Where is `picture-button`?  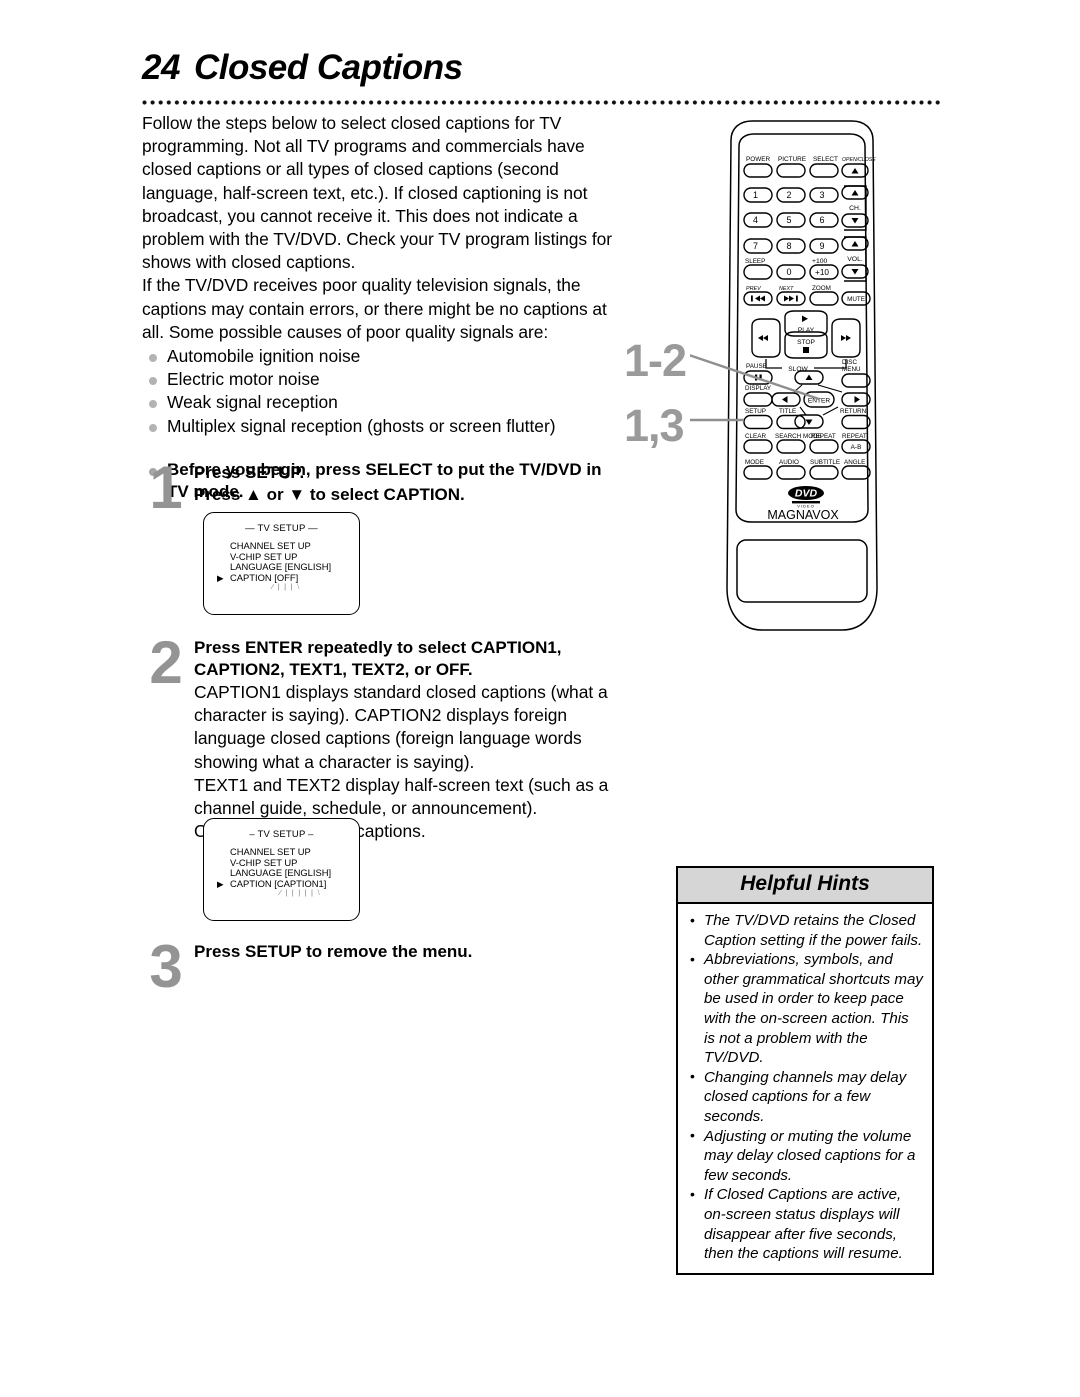 picture-button is located at coordinates (791, 170).